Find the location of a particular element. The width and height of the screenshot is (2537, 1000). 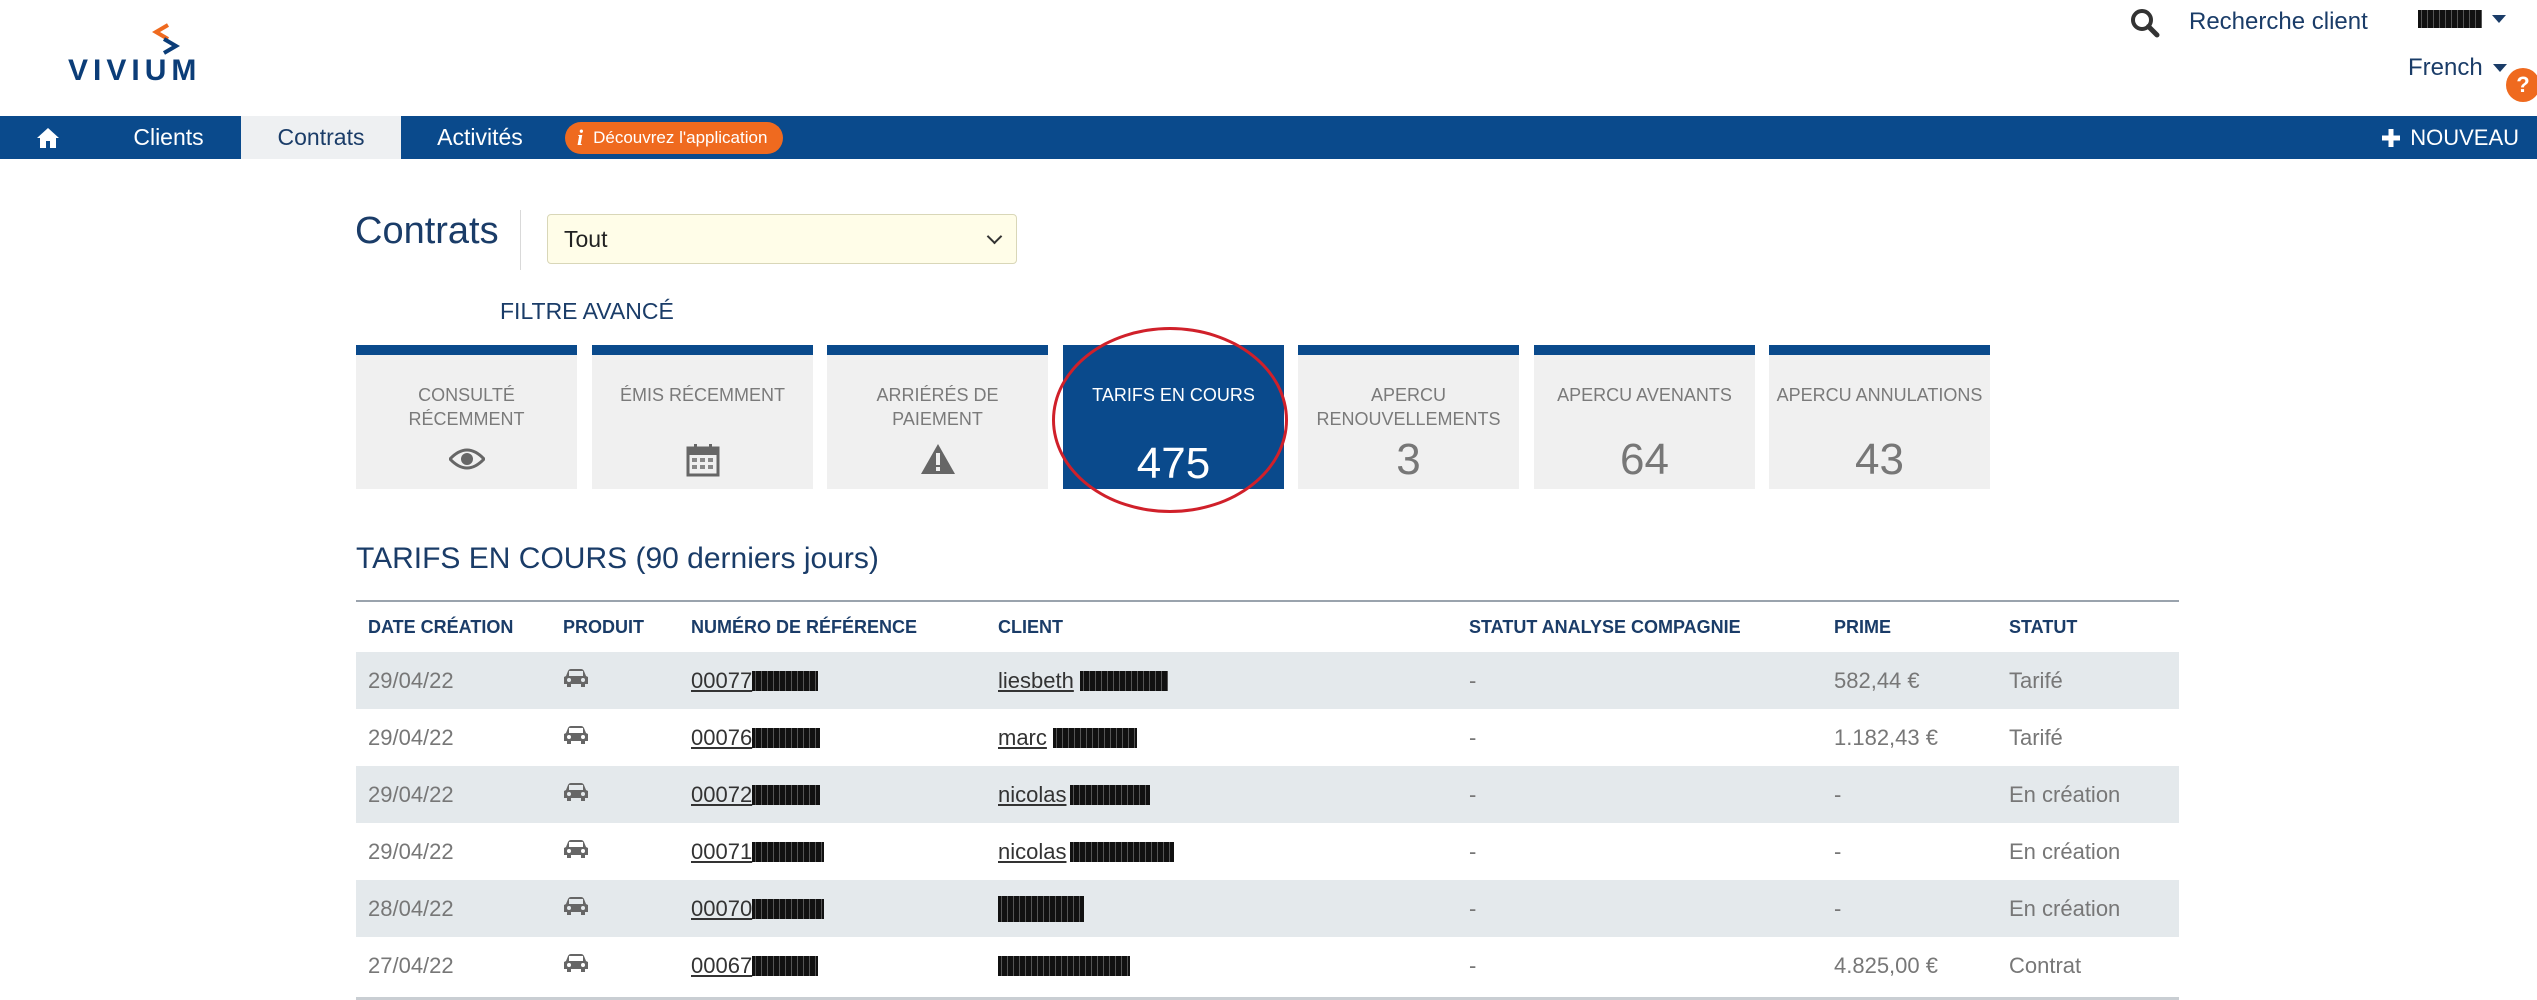

contract-filter-select: Tout is located at coordinates (782, 239).